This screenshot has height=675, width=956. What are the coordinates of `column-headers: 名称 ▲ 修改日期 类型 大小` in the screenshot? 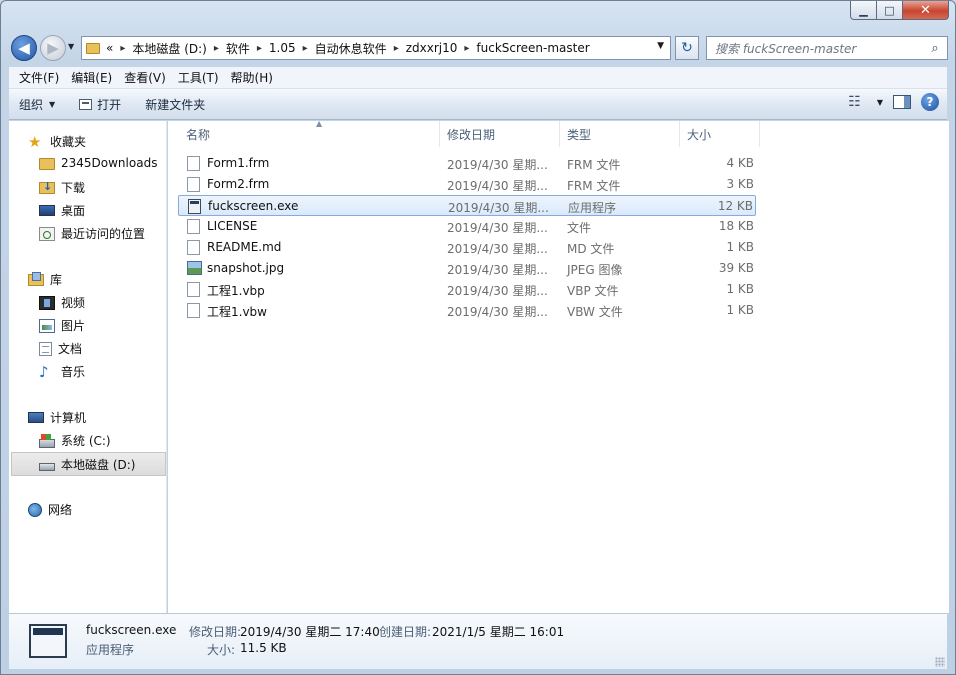 It's located at (558, 133).